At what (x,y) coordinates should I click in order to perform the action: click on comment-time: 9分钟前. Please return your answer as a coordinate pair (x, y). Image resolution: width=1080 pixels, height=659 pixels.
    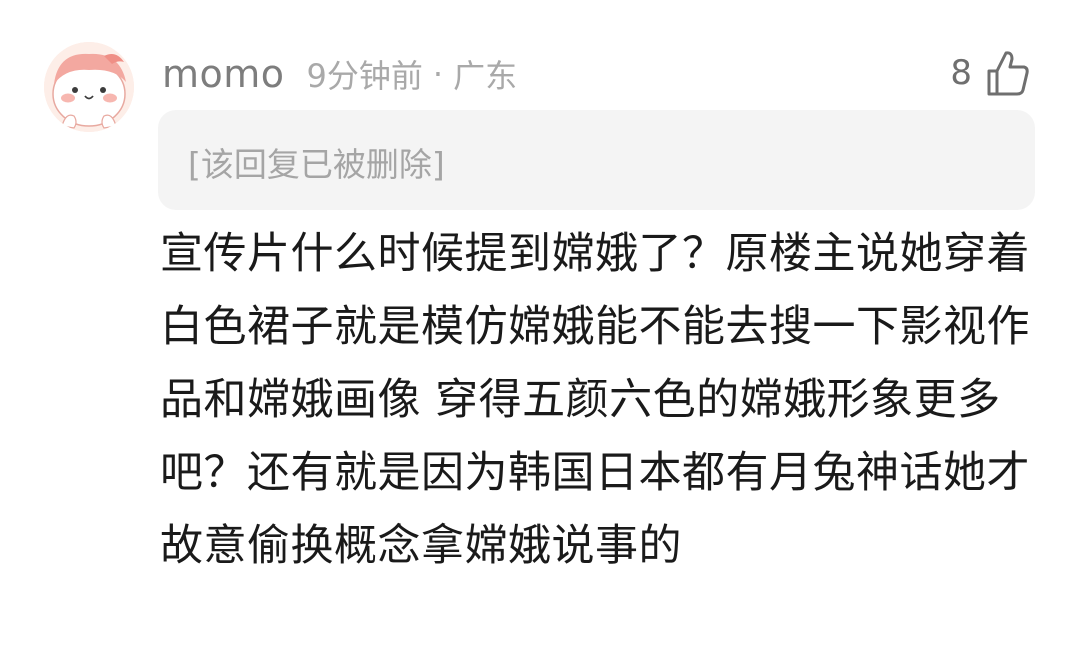
    Looking at the image, I should click on (364, 76).